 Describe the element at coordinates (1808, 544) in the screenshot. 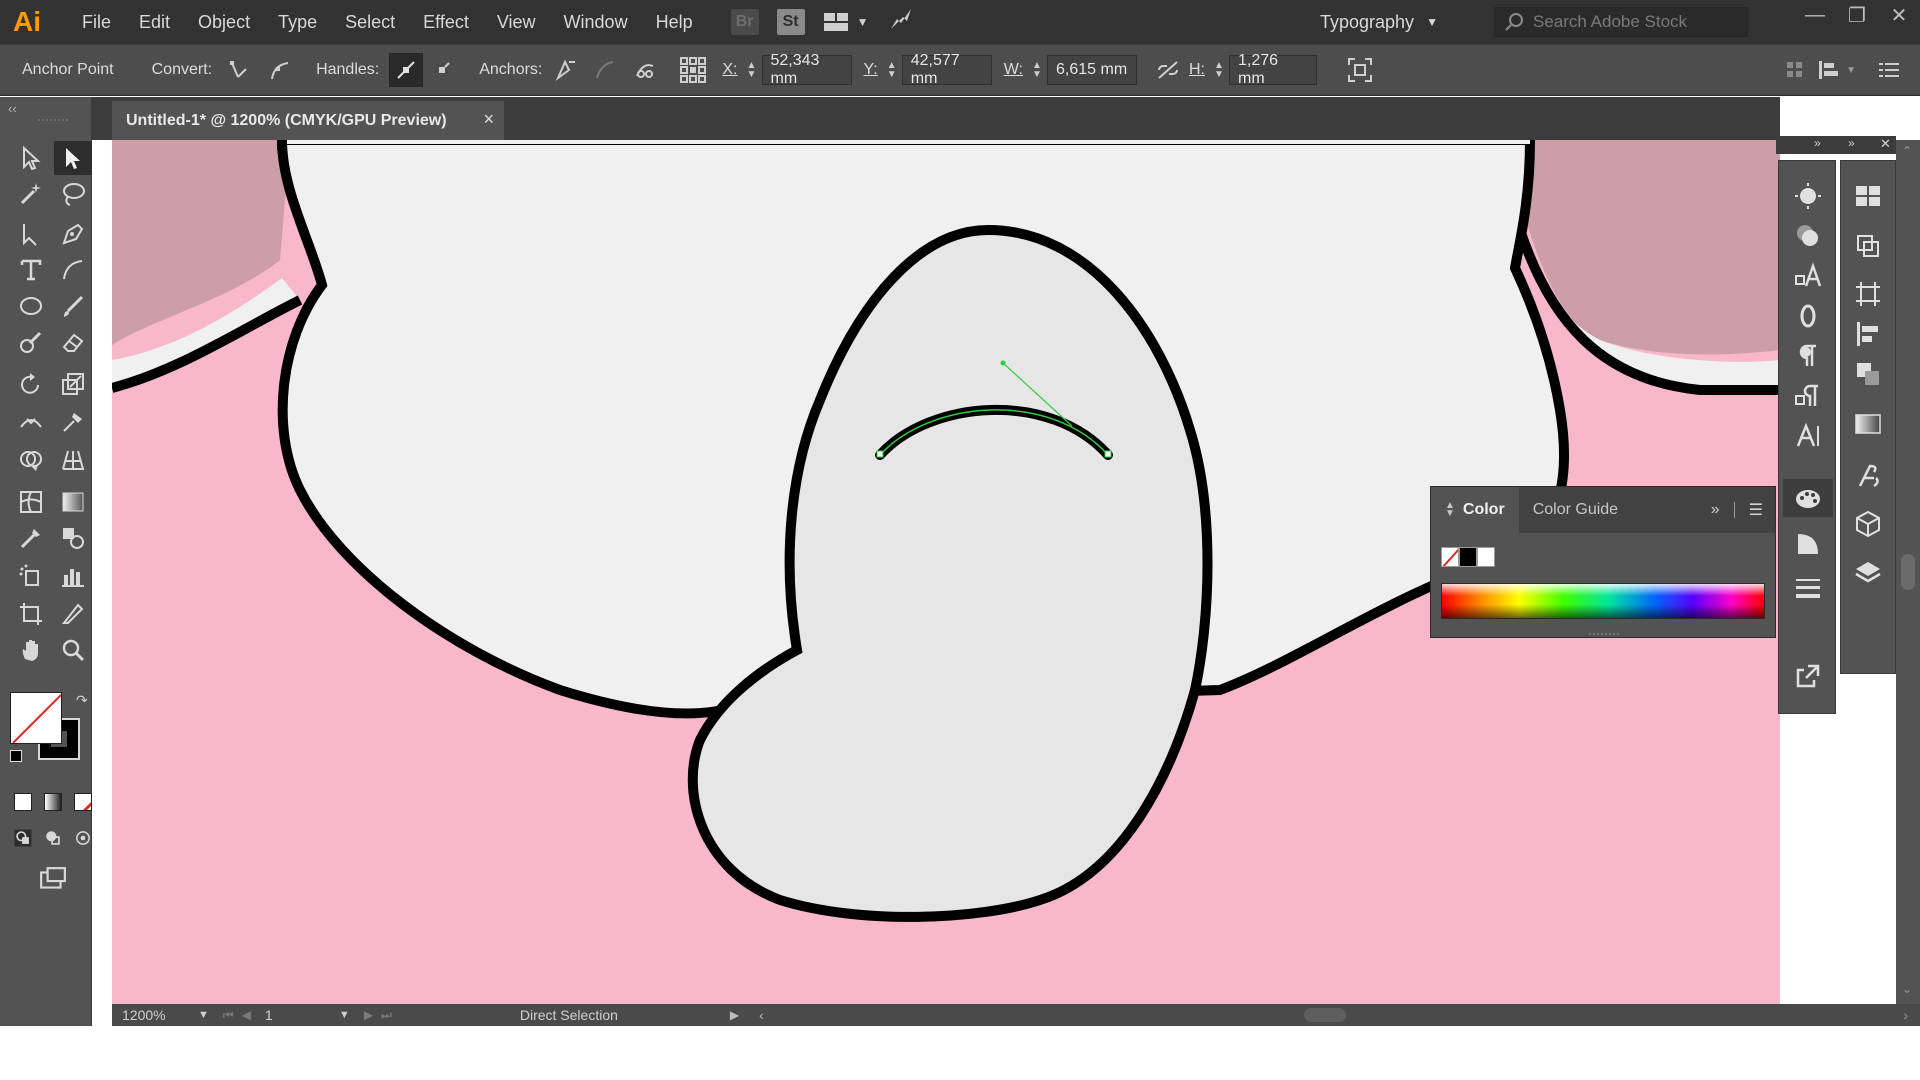

I see `color-guide-icon` at that location.